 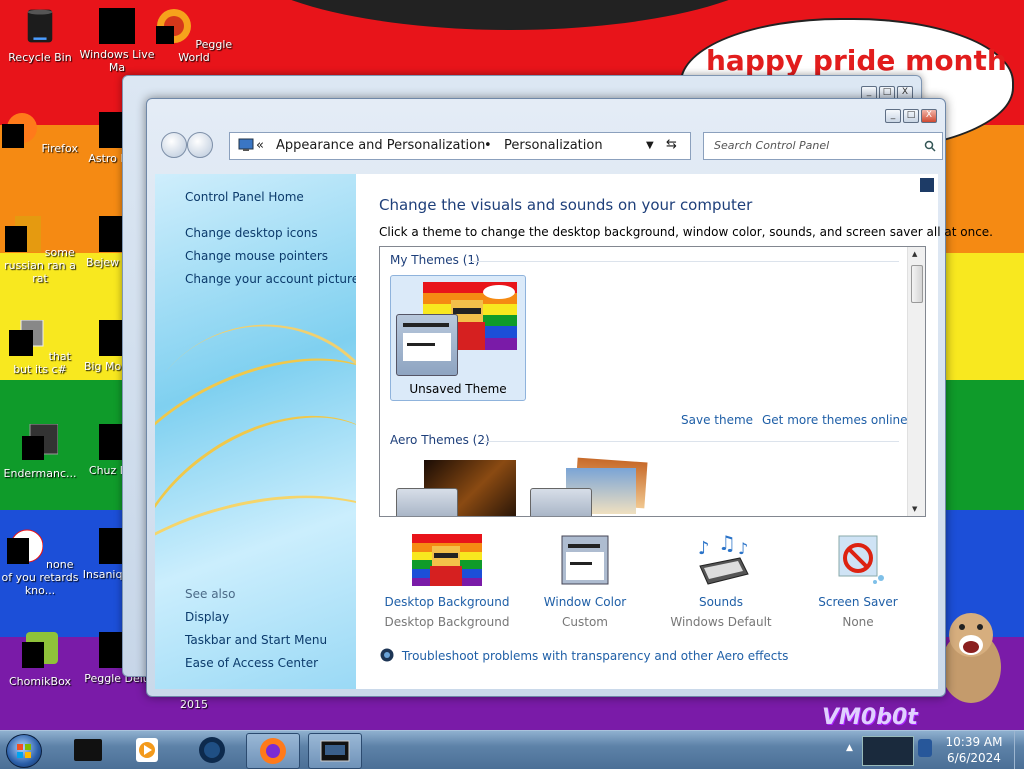 I want to click on desktop-icon-label: 2015, so click(x=194, y=704).